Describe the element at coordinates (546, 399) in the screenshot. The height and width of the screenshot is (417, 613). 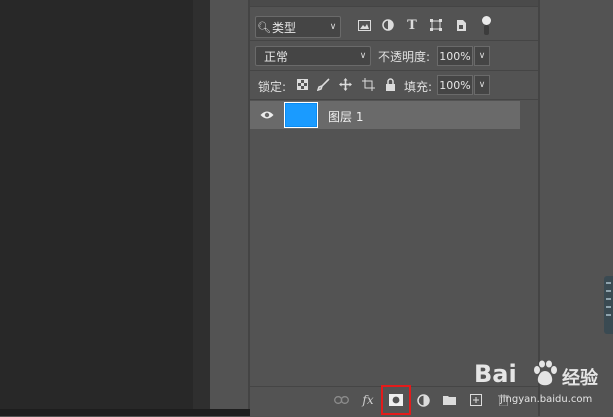
I see `watermark-url: jingyan.baidu.com` at that location.